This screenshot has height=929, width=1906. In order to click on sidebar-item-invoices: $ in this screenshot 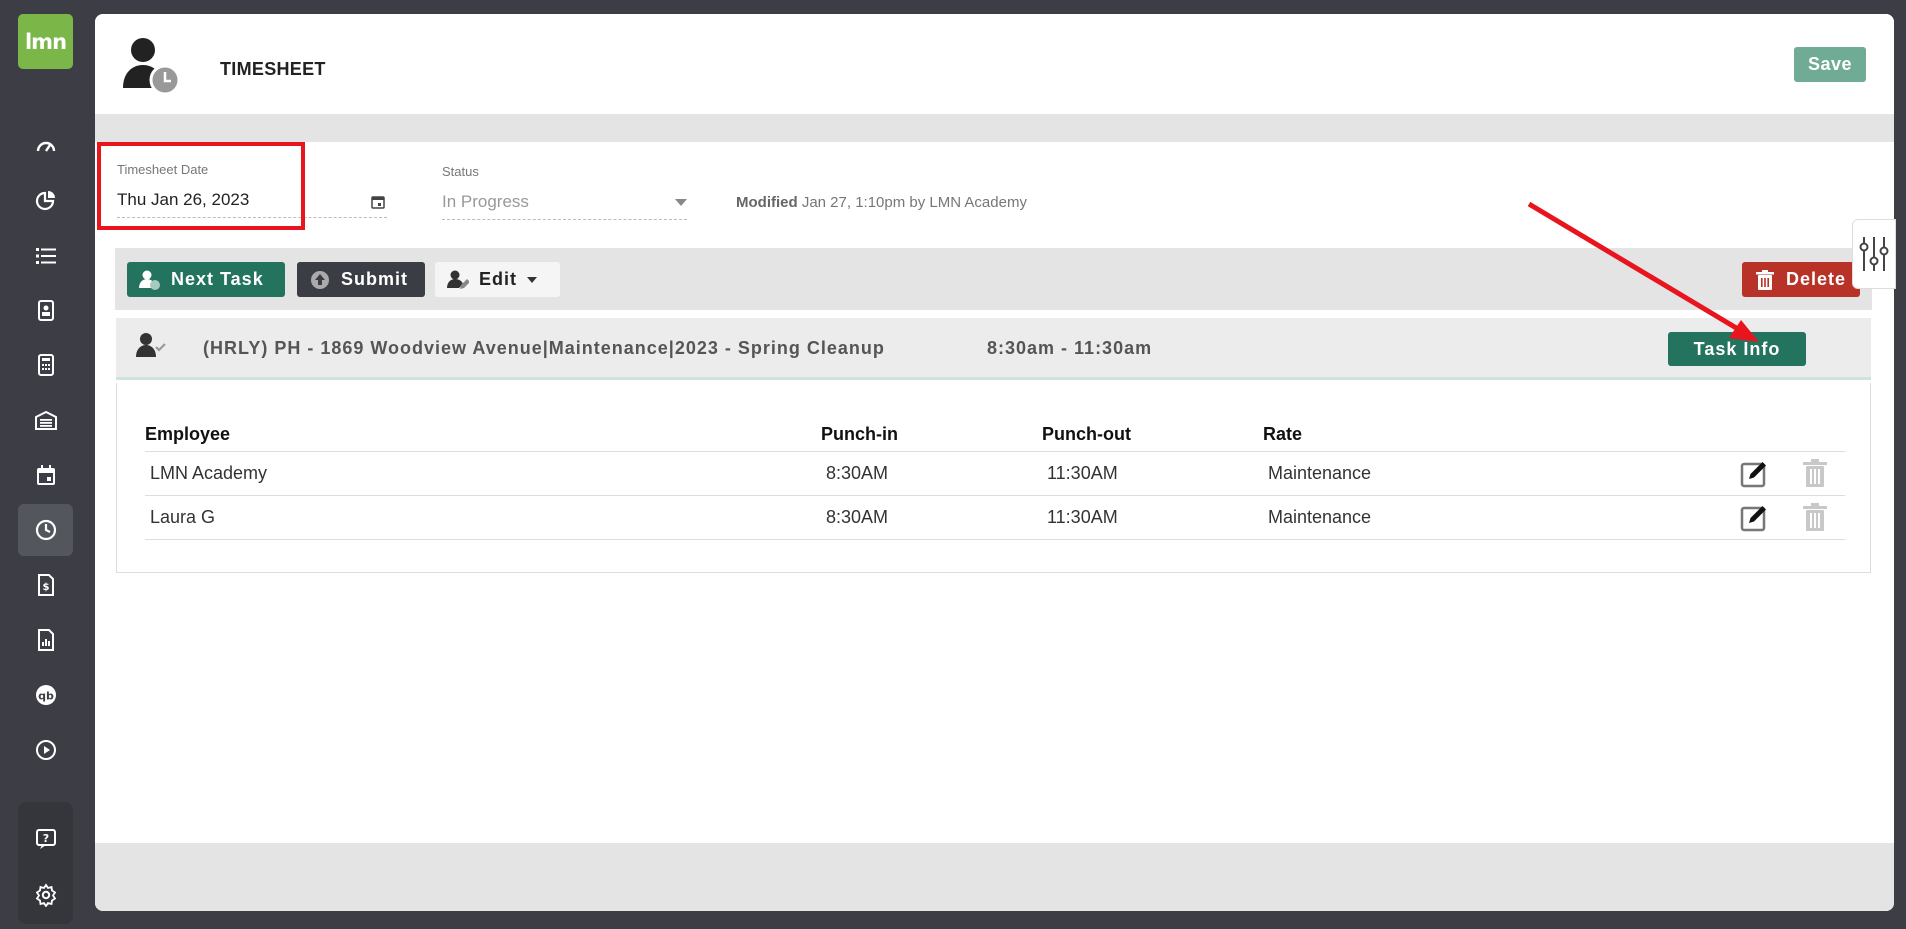, I will do `click(45, 585)`.